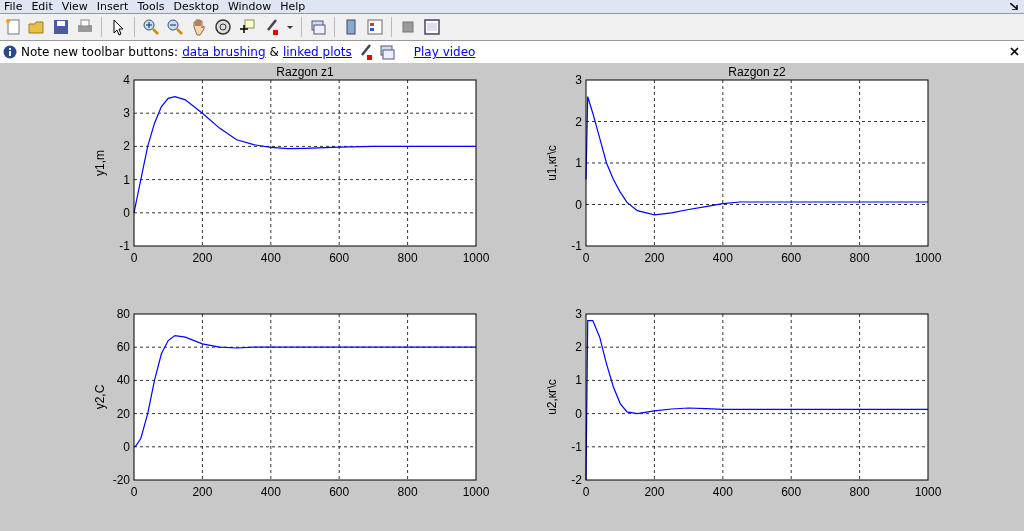  I want to click on tick-label: 80, so click(123, 314).